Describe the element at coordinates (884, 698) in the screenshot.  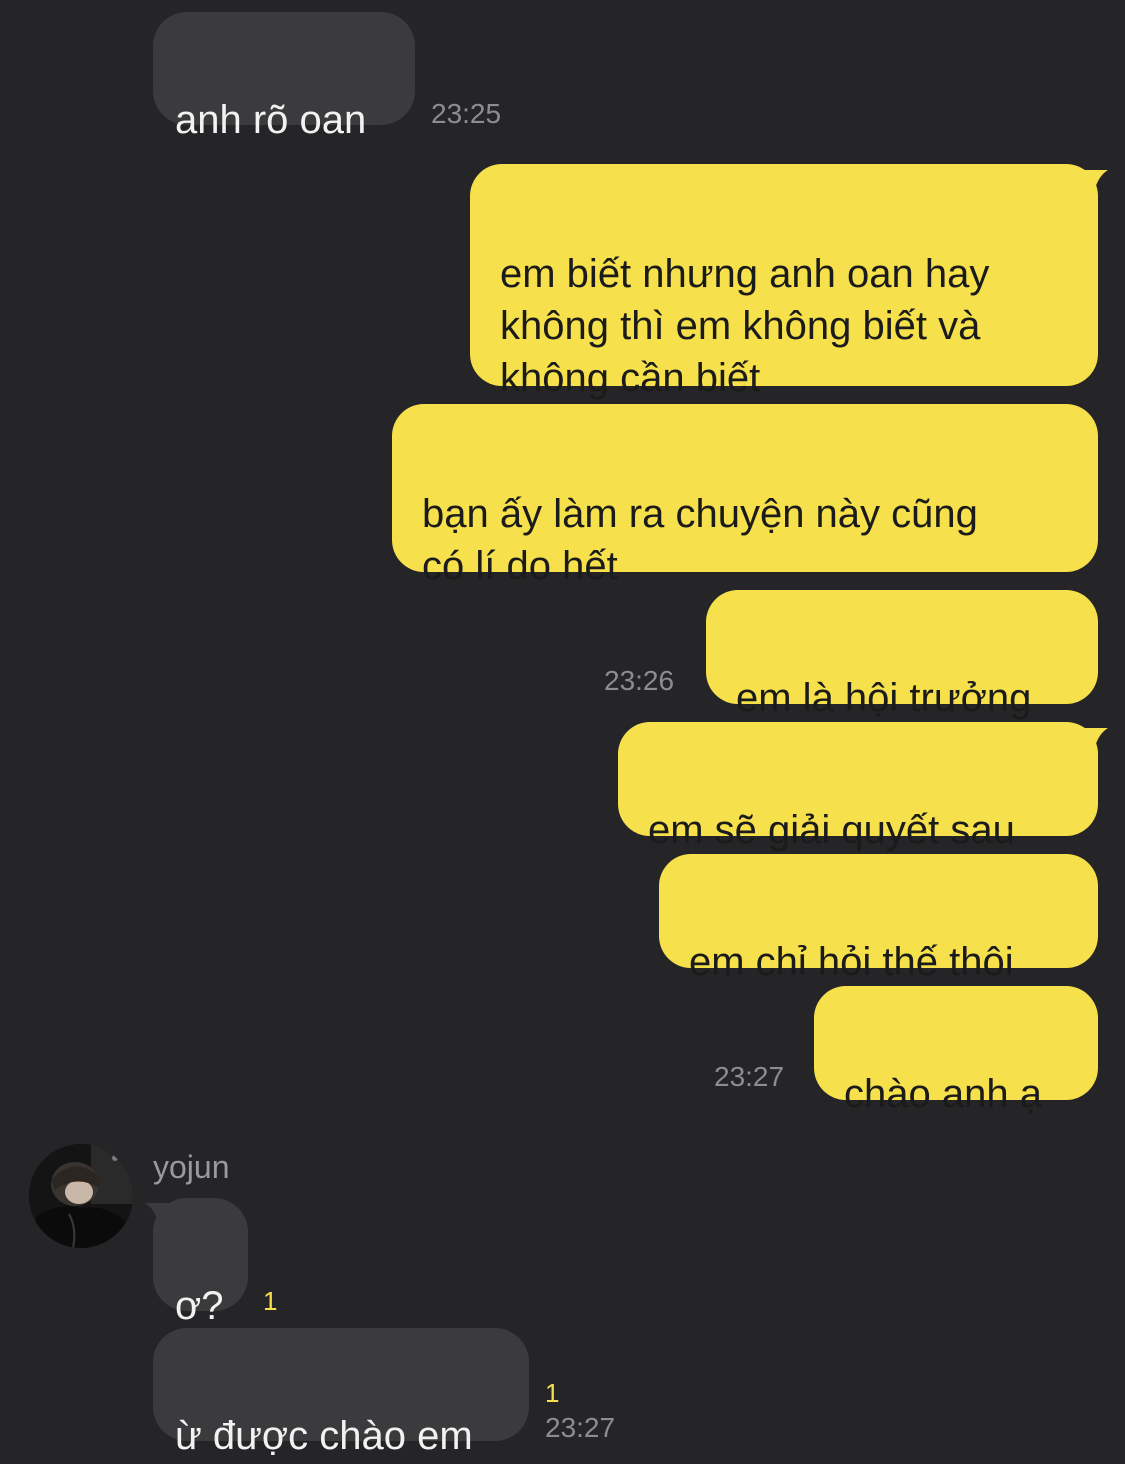
I see `message-text: em là hội trưởng` at that location.